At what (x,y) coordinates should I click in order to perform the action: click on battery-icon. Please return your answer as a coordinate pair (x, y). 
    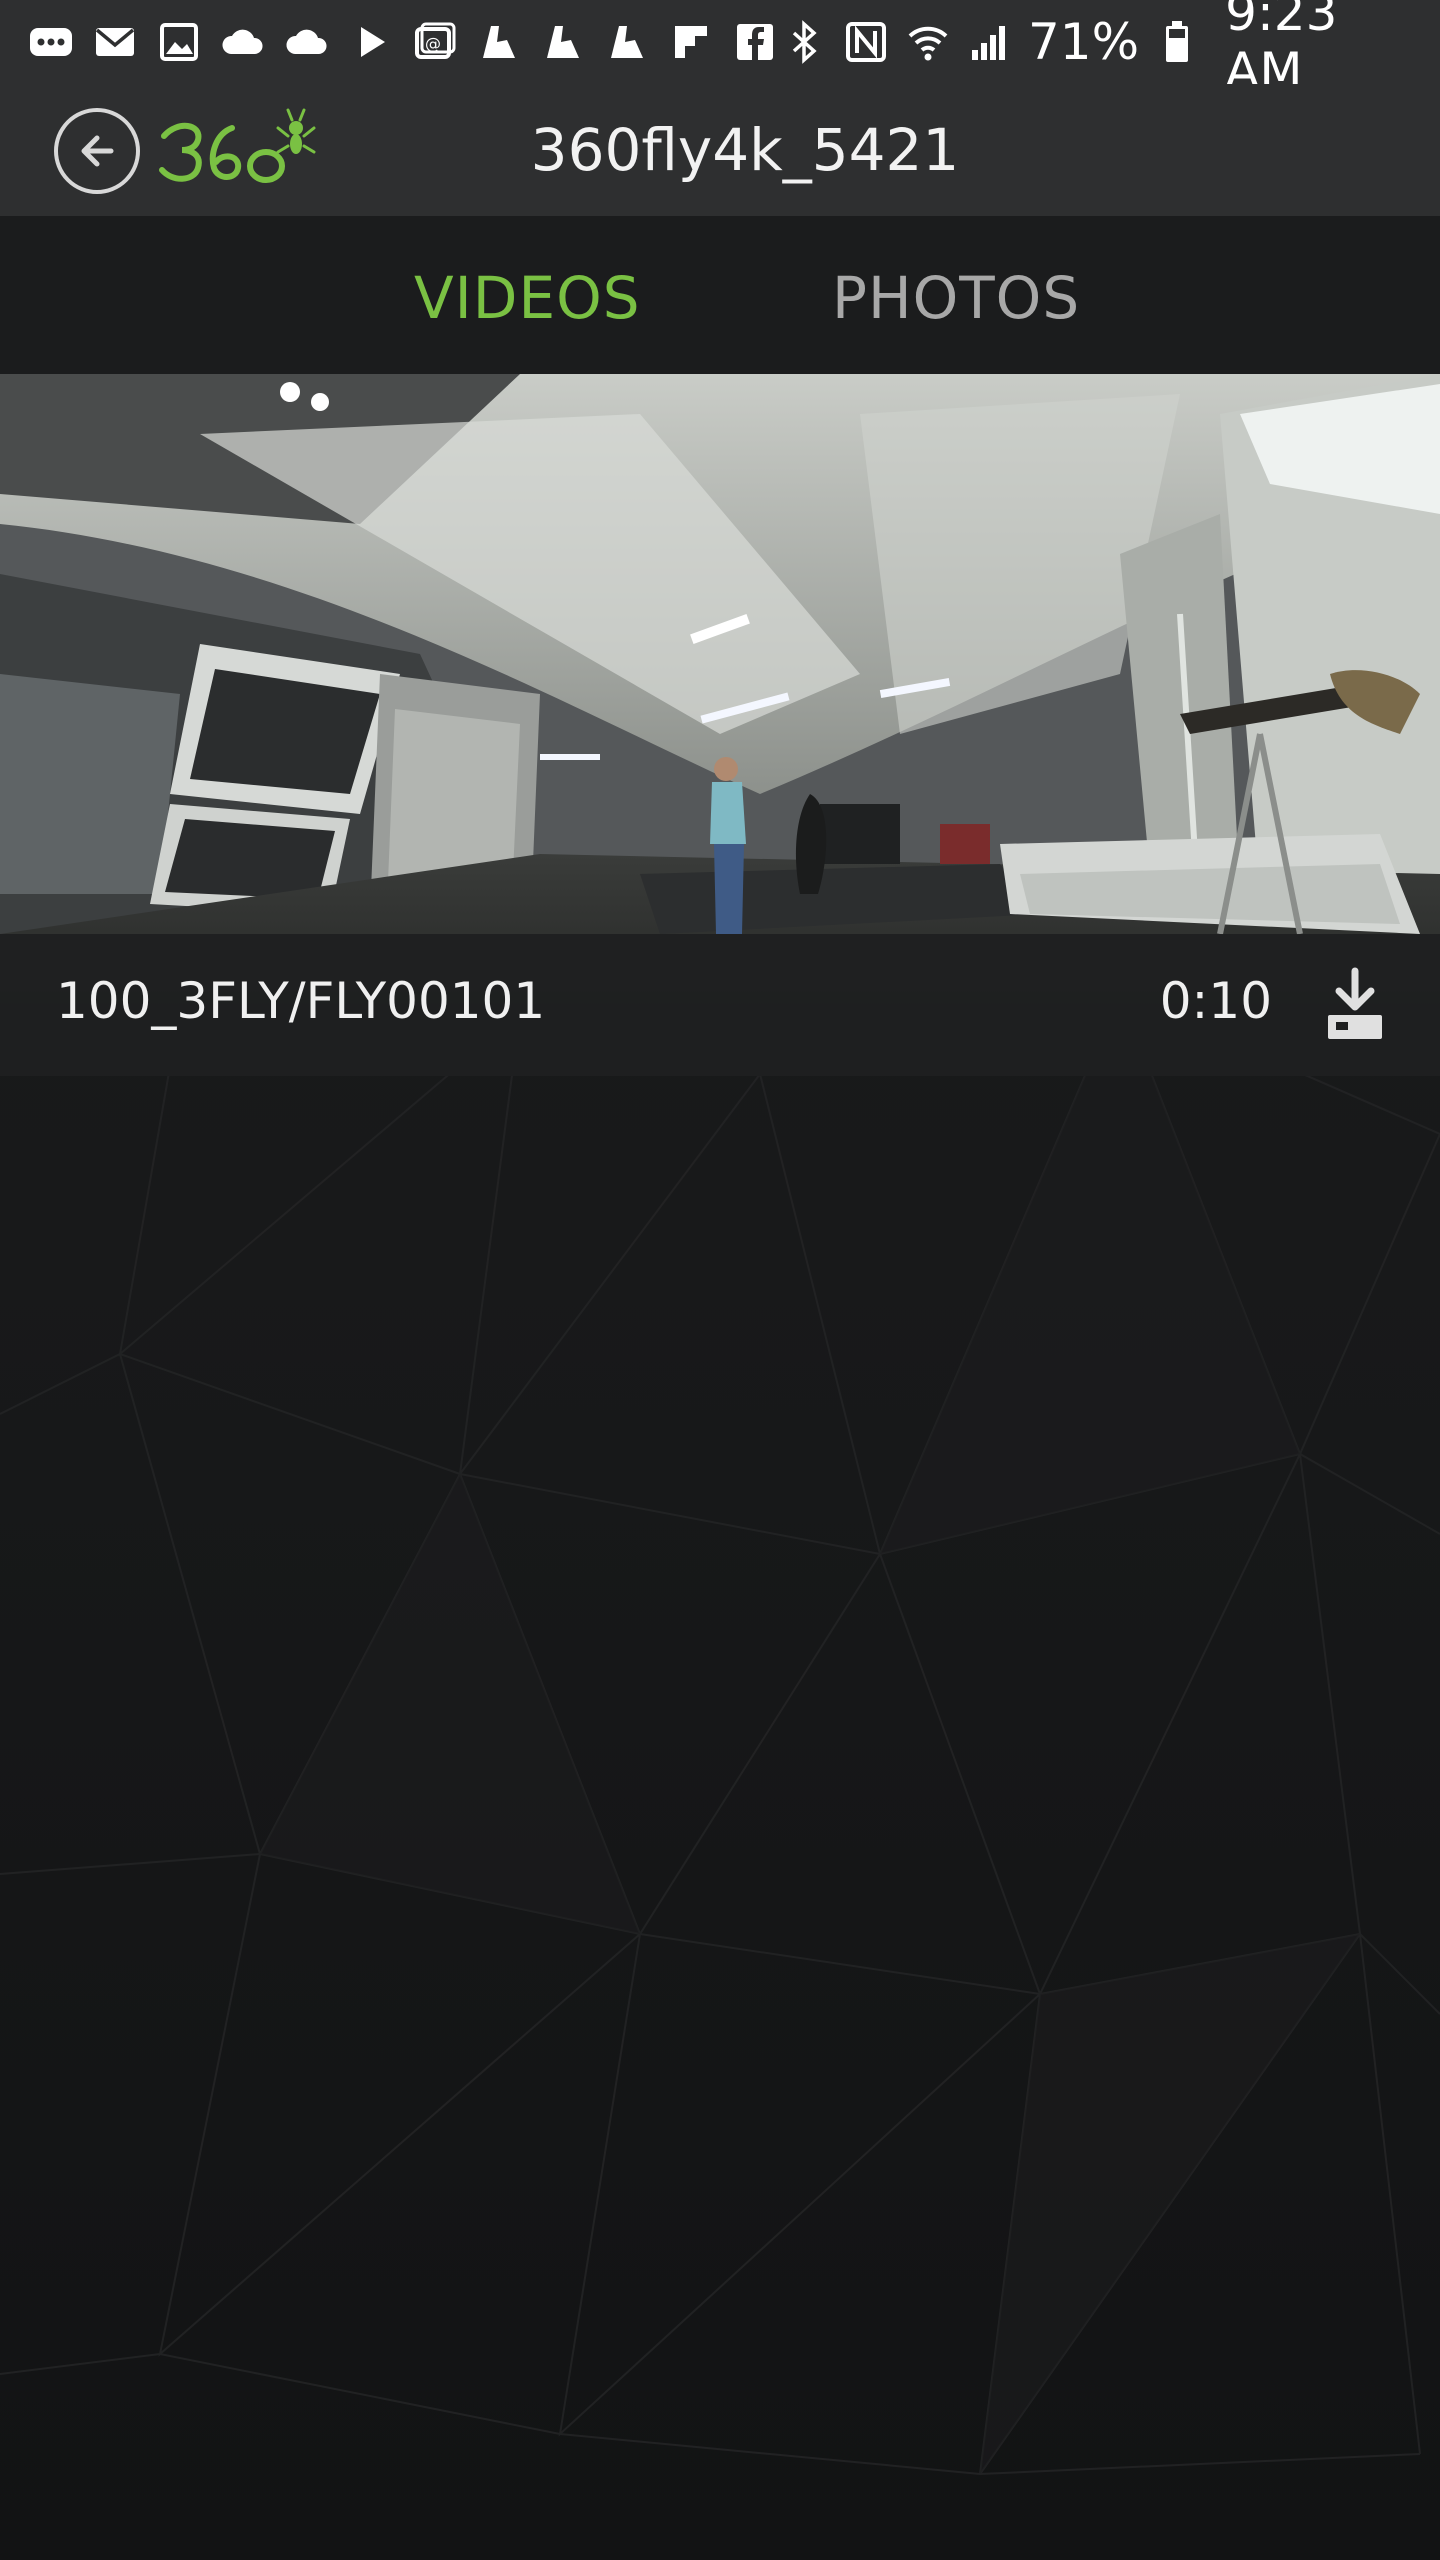
    Looking at the image, I should click on (1177, 42).